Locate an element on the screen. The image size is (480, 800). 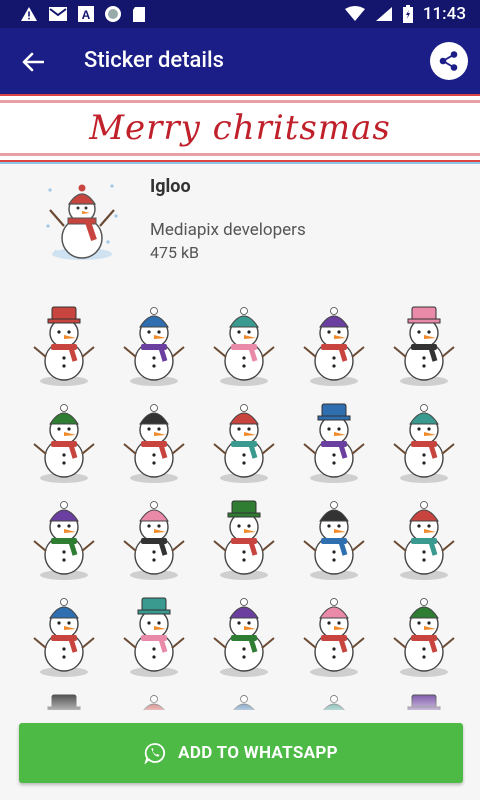
share-button is located at coordinates (449, 61).